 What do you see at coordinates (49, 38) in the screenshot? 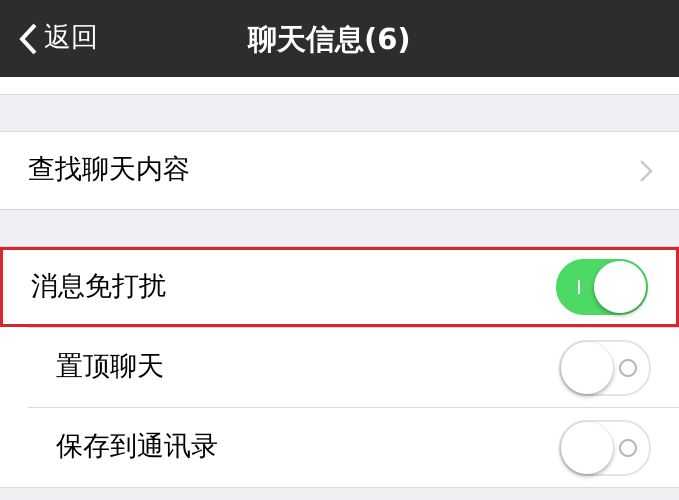
I see `back-button: 返回` at bounding box center [49, 38].